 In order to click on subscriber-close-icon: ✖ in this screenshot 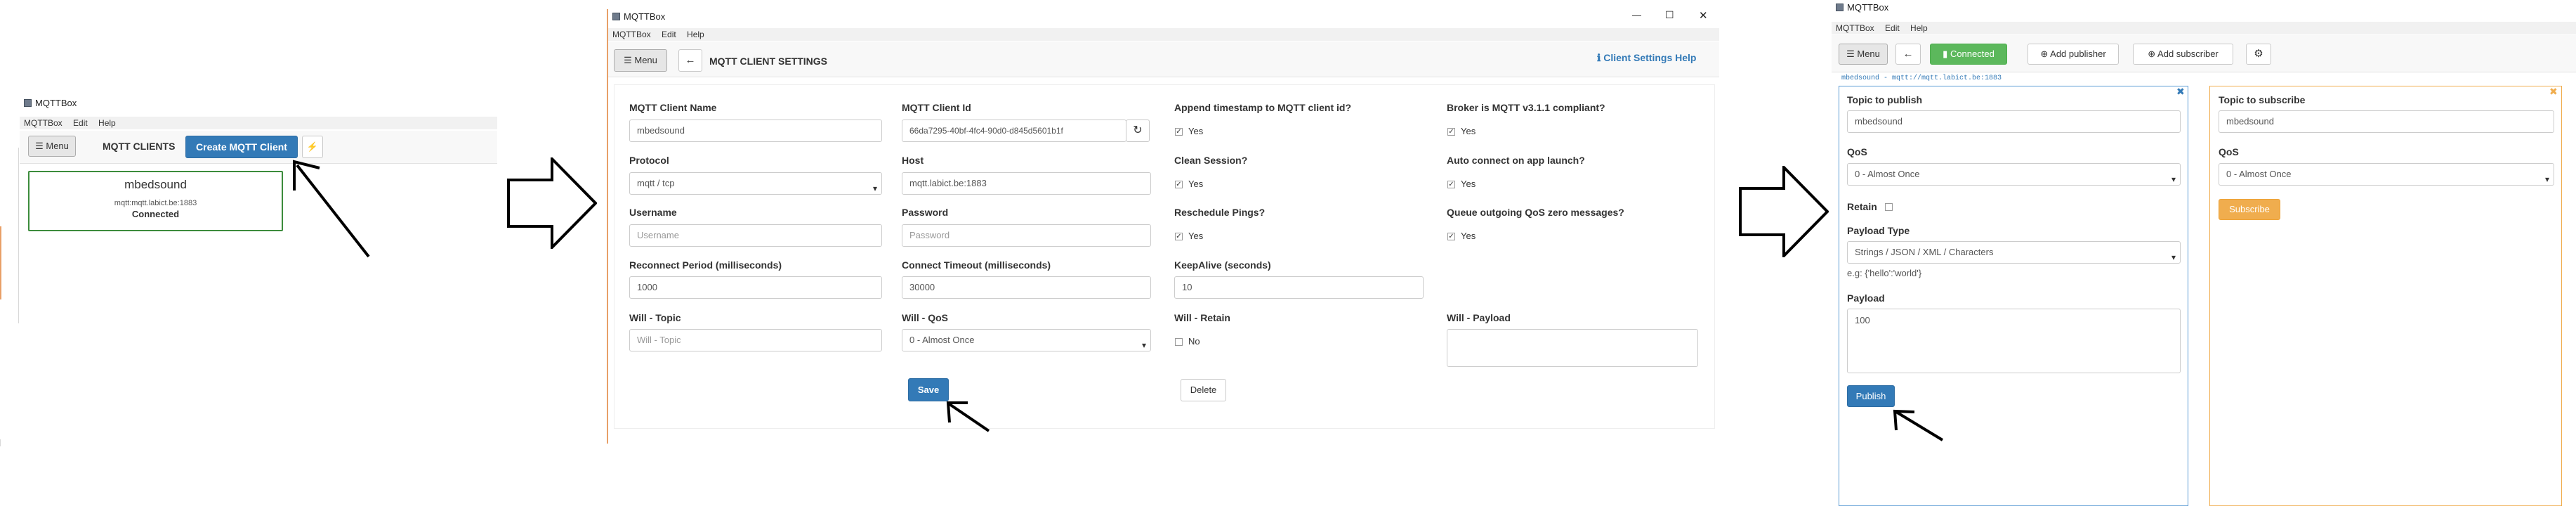, I will do `click(2553, 92)`.